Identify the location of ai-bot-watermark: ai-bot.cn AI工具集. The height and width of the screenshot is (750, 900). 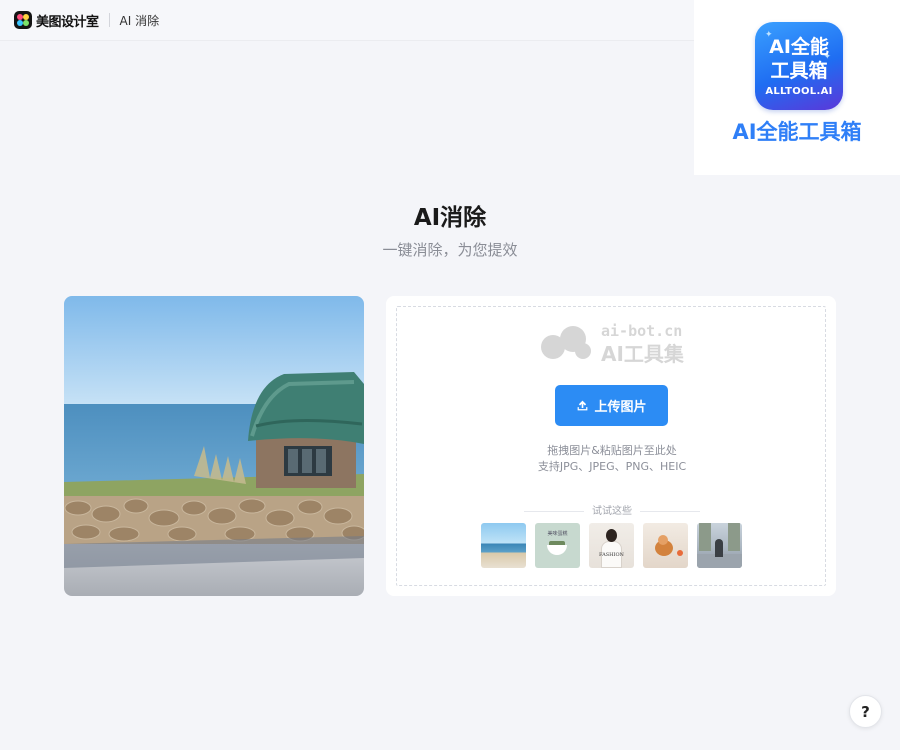
(624, 343).